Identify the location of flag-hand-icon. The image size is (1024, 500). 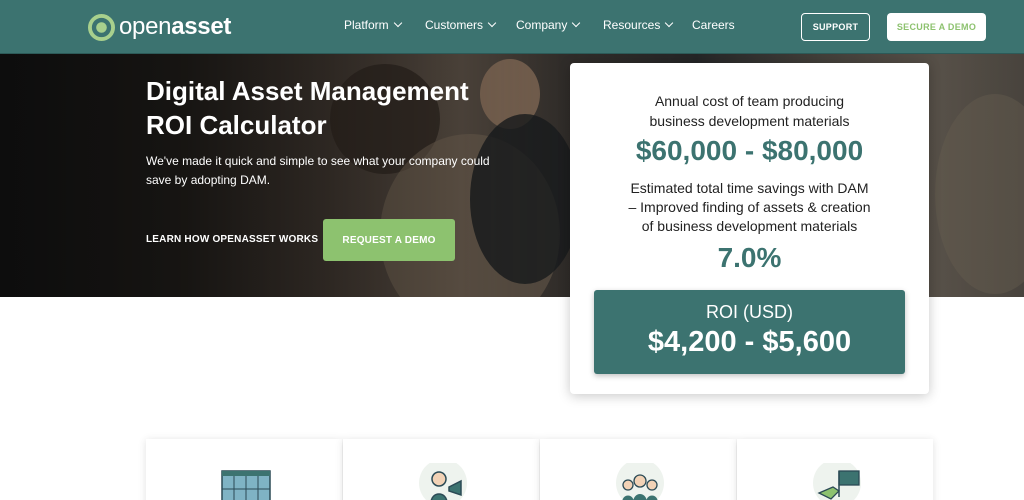
(837, 481).